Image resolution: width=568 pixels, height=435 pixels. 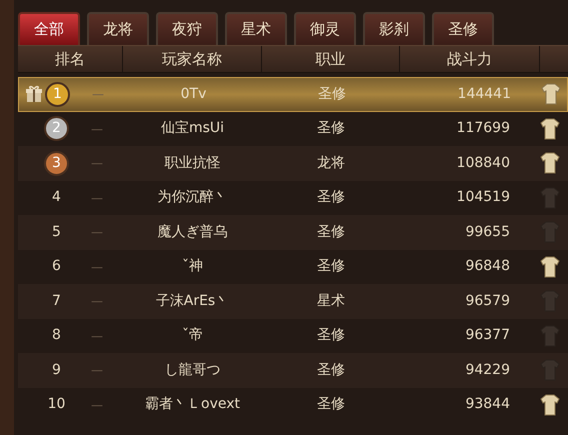 What do you see at coordinates (293, 405) in the screenshot?
I see `table-row: 10 — 霸者丶Ｌovext 圣修 93844` at bounding box center [293, 405].